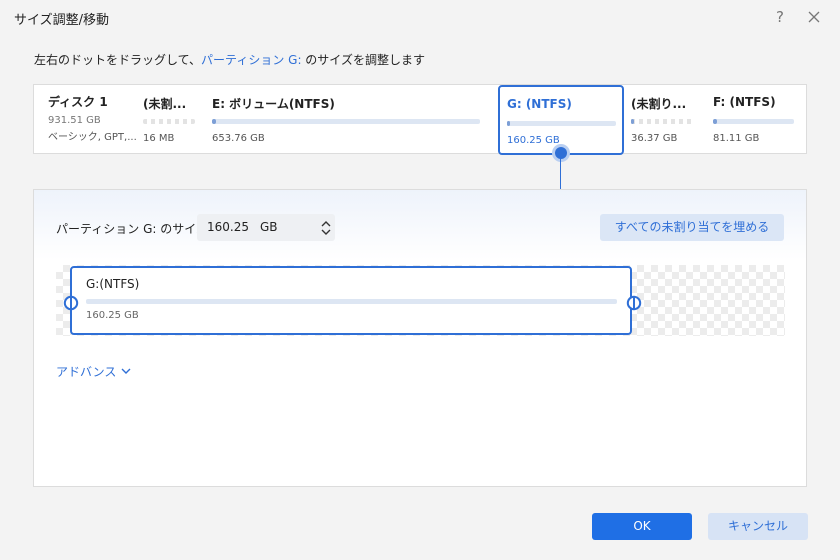  I want to click on partition-label: E: ボリューム(NTFS), so click(273, 104).